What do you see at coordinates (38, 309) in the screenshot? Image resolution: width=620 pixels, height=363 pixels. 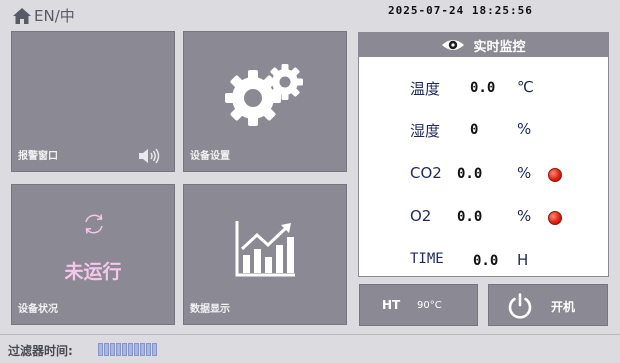 I see `device-status-label: 设备状况` at bounding box center [38, 309].